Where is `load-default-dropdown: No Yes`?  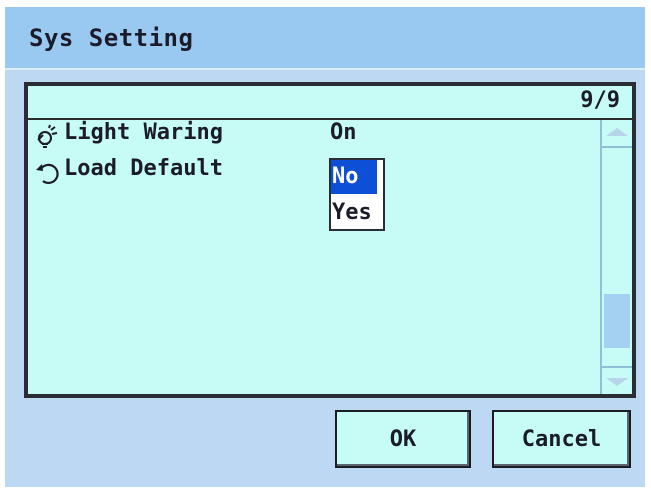
load-default-dropdown: No Yes is located at coordinates (357, 194).